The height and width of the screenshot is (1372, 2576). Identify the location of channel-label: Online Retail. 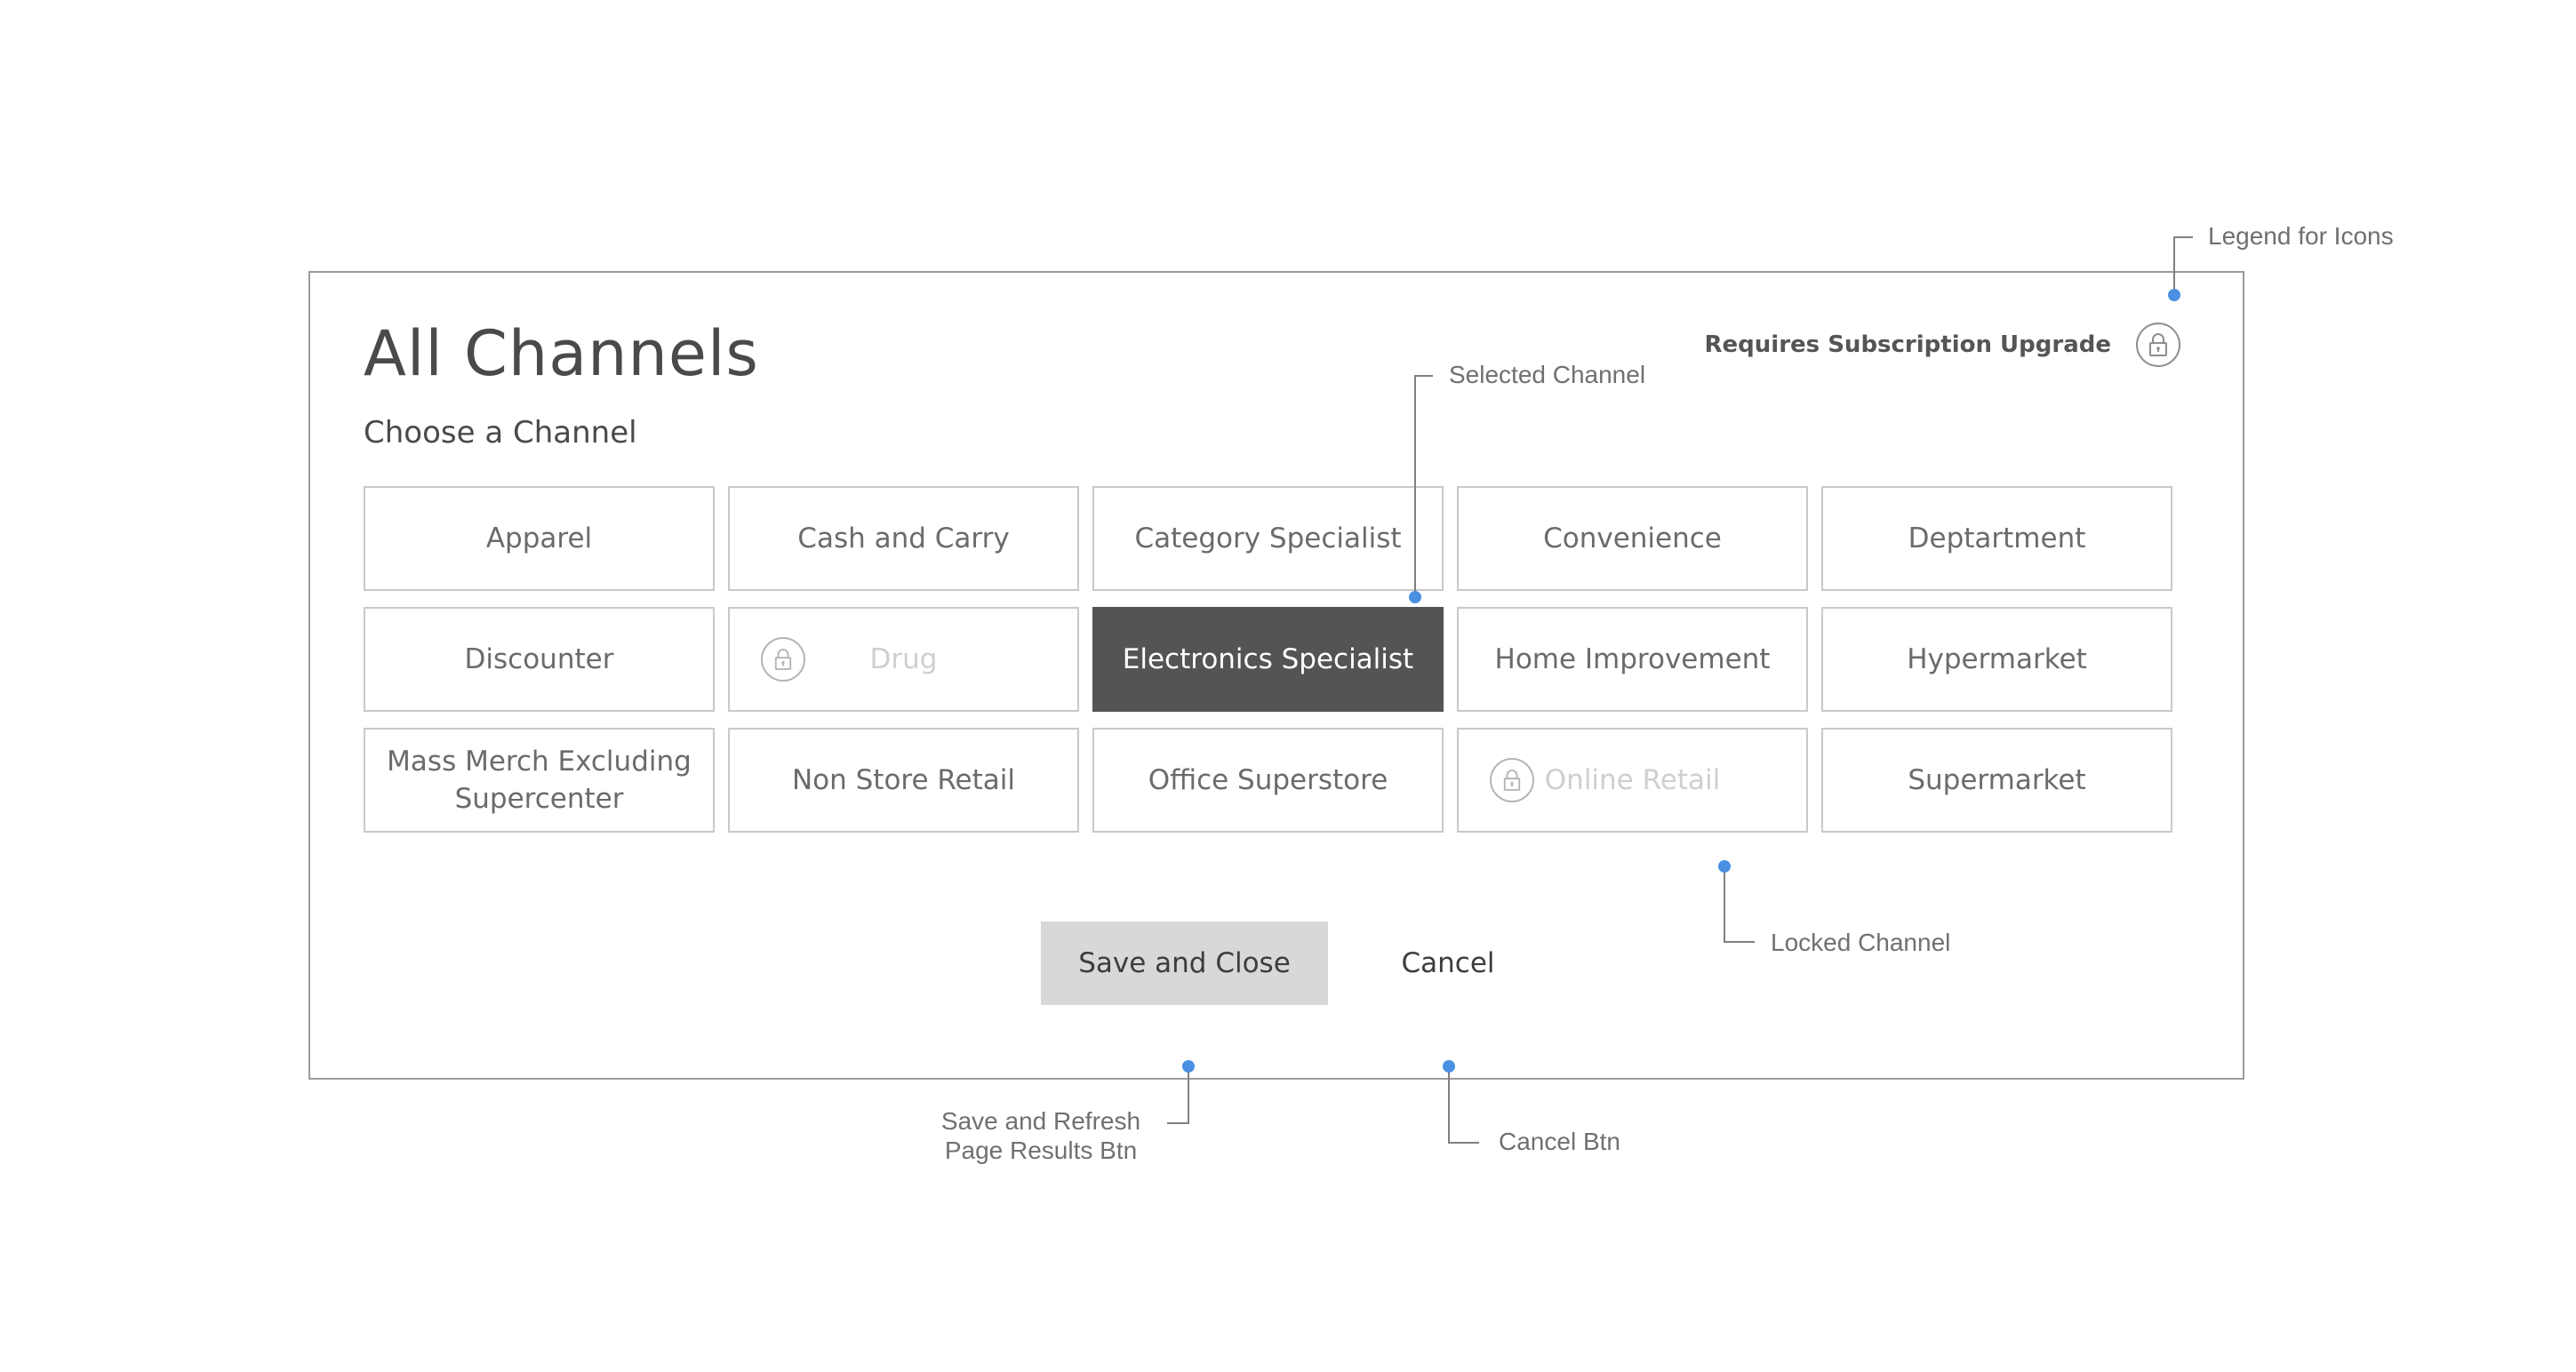
(1632, 780).